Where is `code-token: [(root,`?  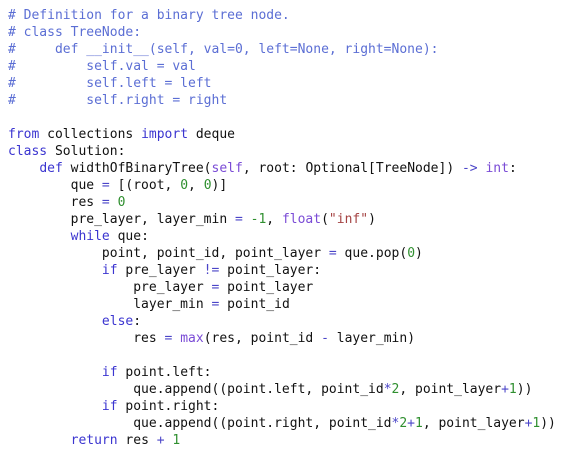
code-token: [(root, is located at coordinates (145, 185).